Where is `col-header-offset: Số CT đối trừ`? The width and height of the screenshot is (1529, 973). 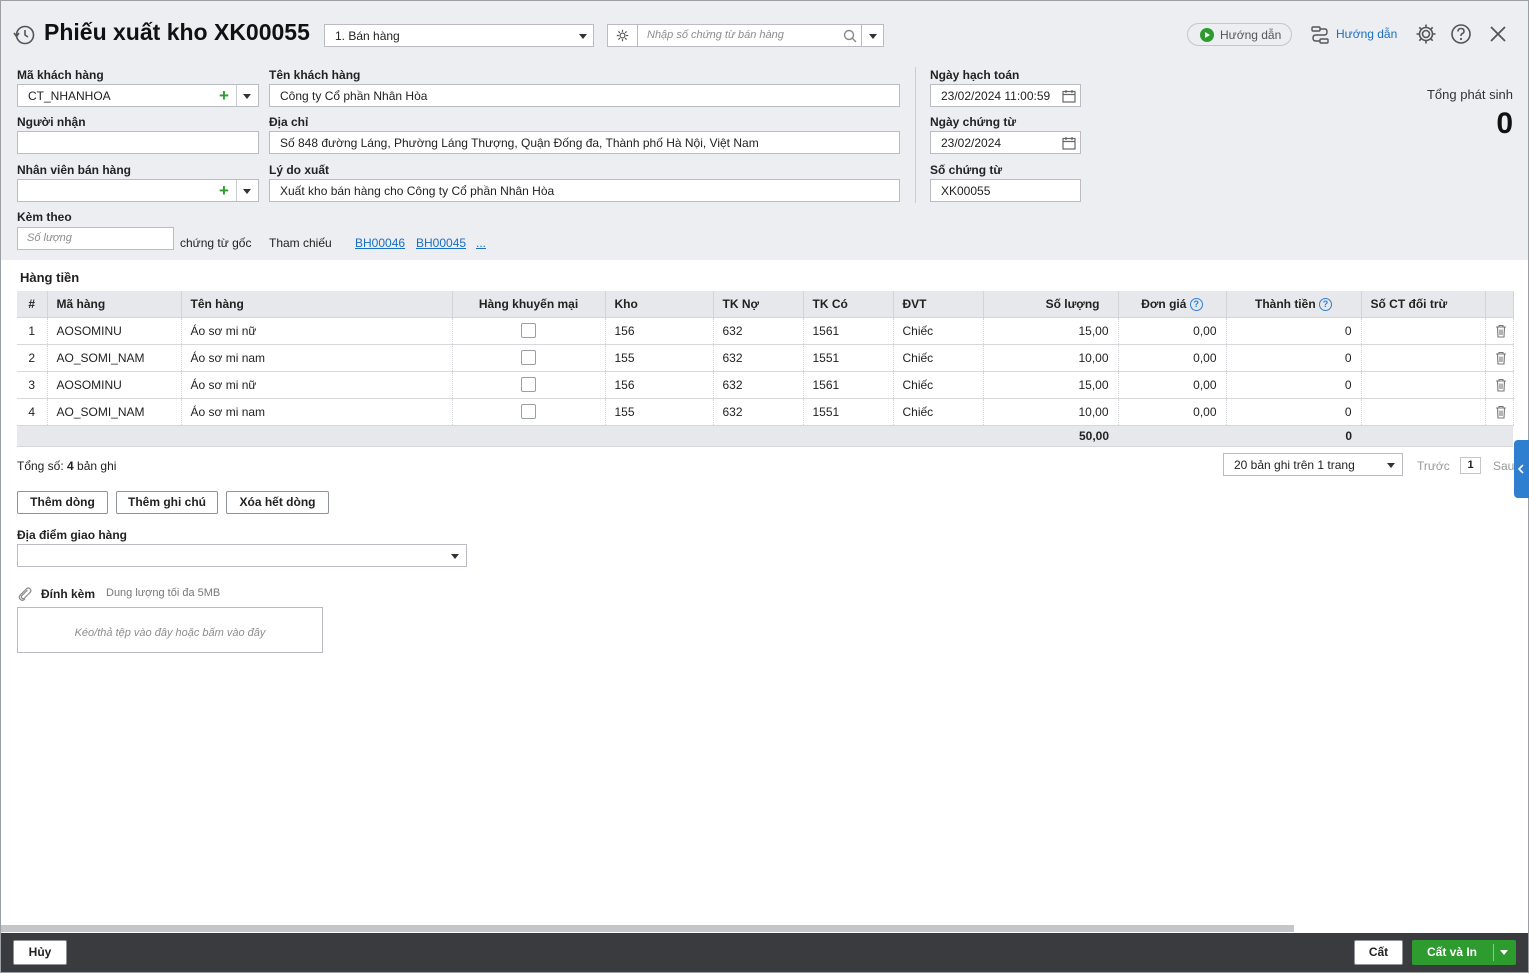 col-header-offset: Số CT đối trừ is located at coordinates (1423, 304).